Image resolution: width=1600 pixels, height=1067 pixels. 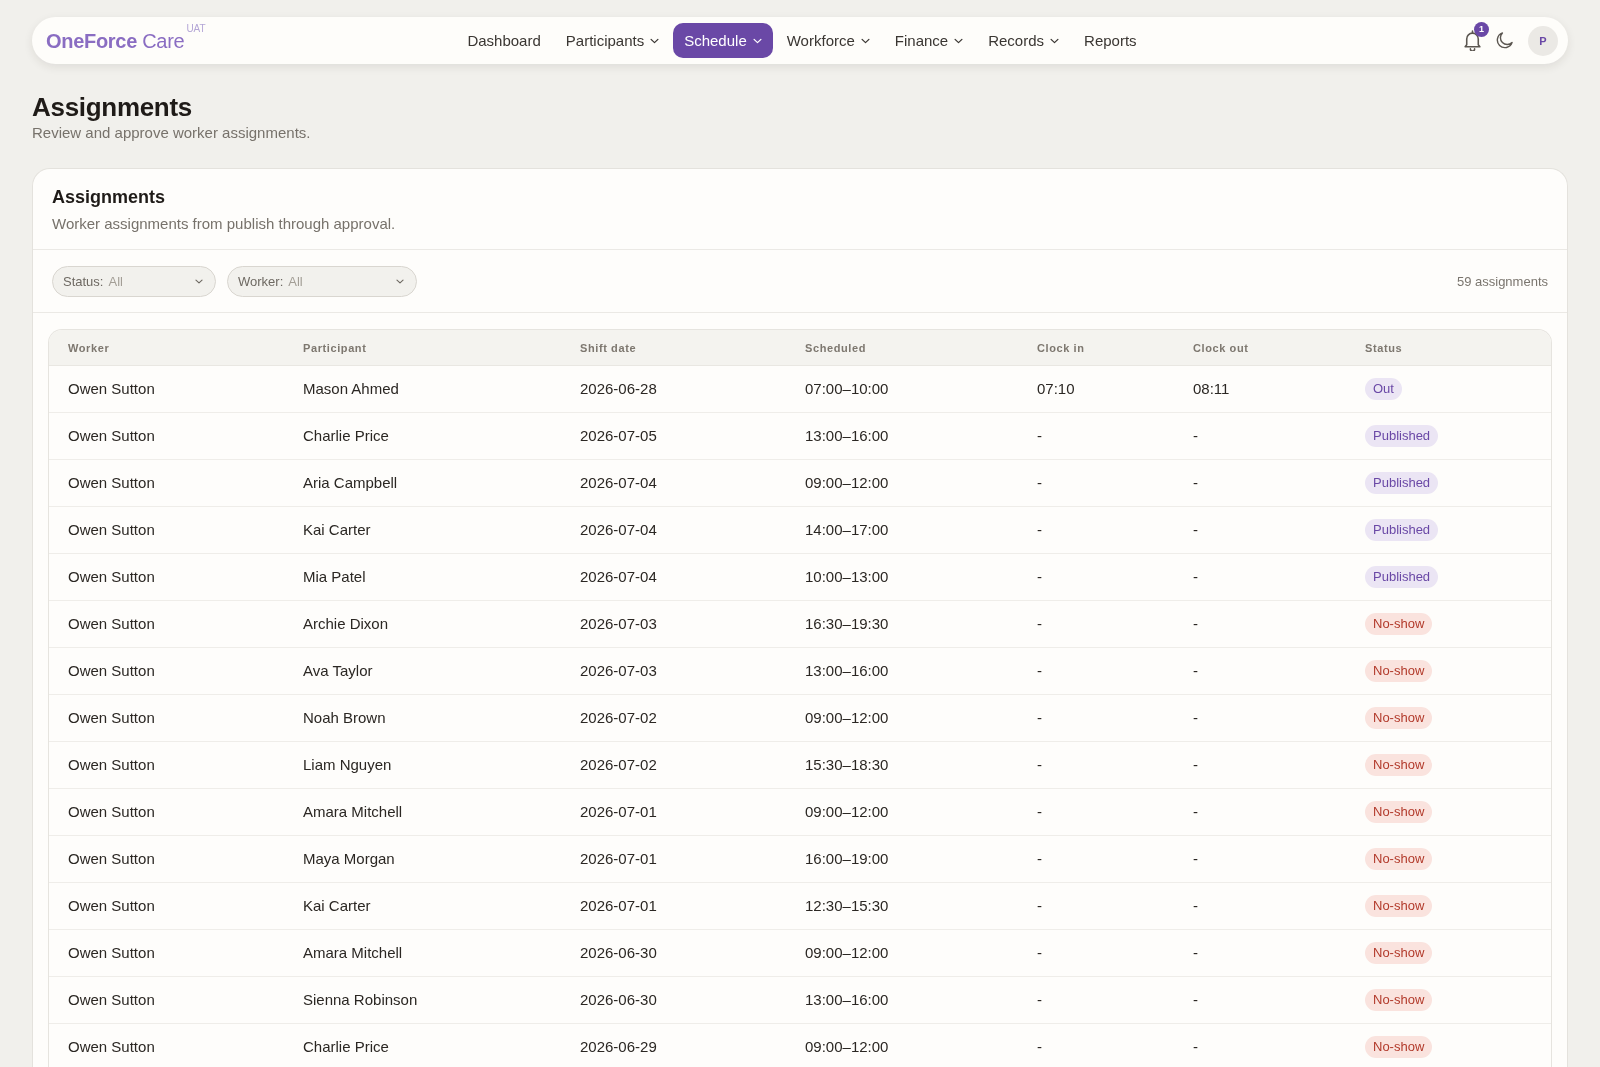 What do you see at coordinates (1110, 40) in the screenshot?
I see `nav-link: Reports` at bounding box center [1110, 40].